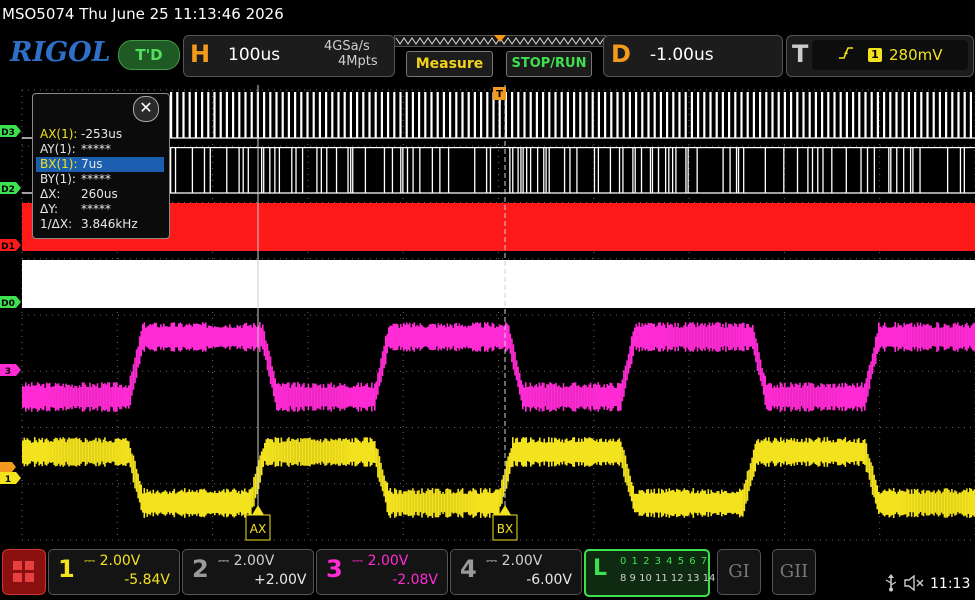 The width and height of the screenshot is (975, 600). Describe the element at coordinates (56, 224) in the screenshot. I see `cursor-readout-key: 1/ΔX:` at that location.